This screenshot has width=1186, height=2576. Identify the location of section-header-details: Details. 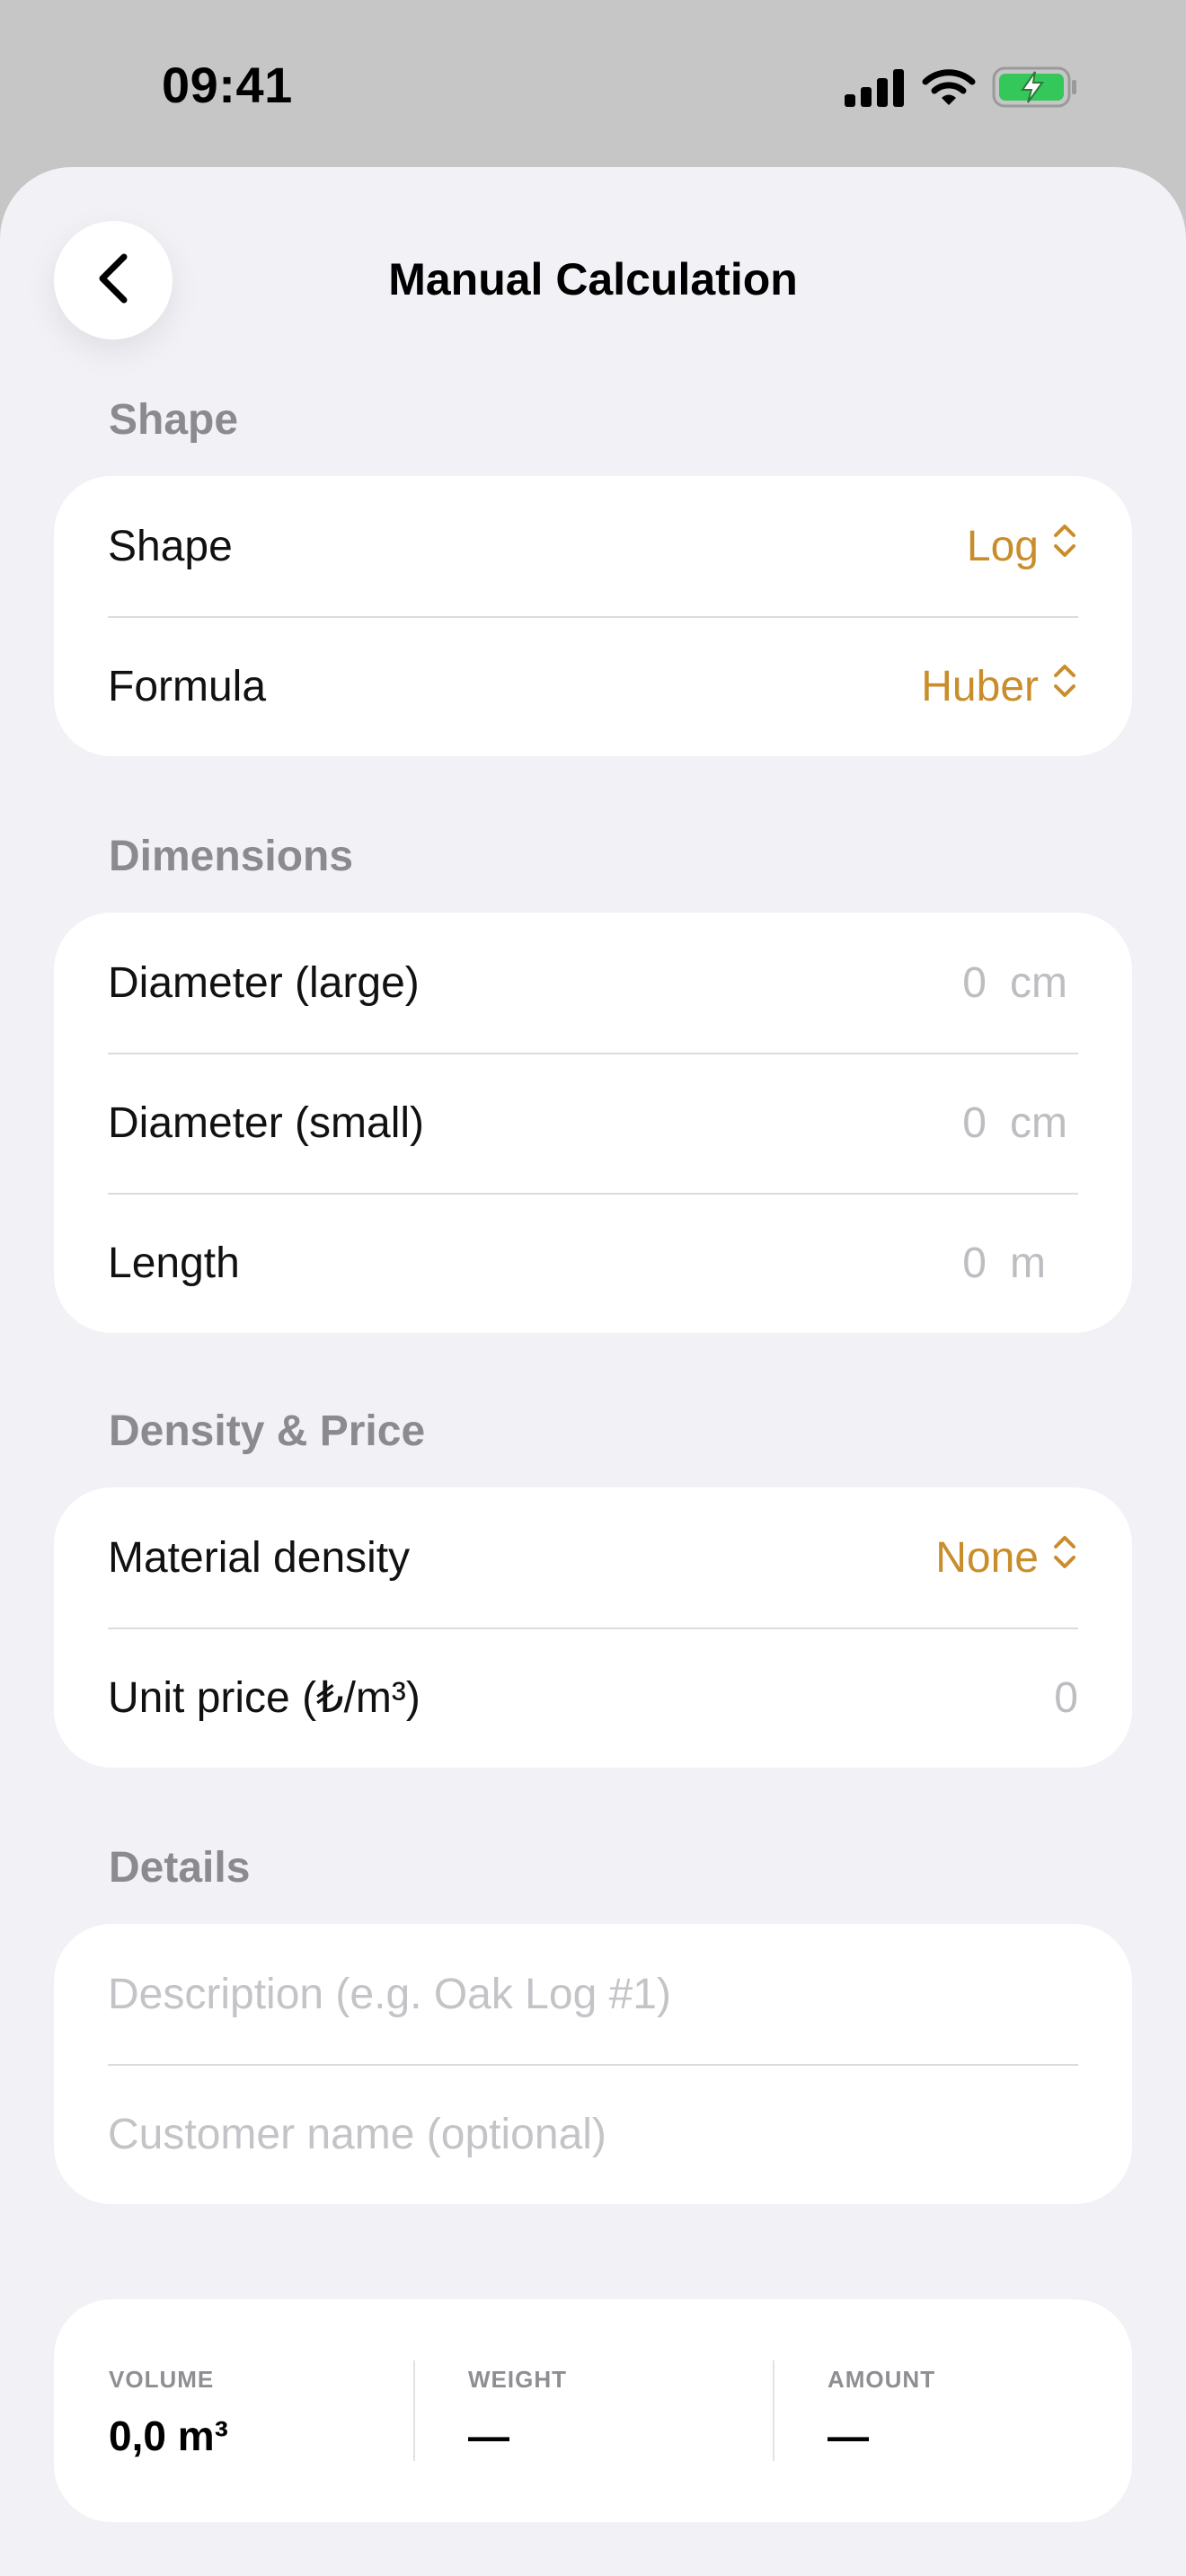
(180, 1868).